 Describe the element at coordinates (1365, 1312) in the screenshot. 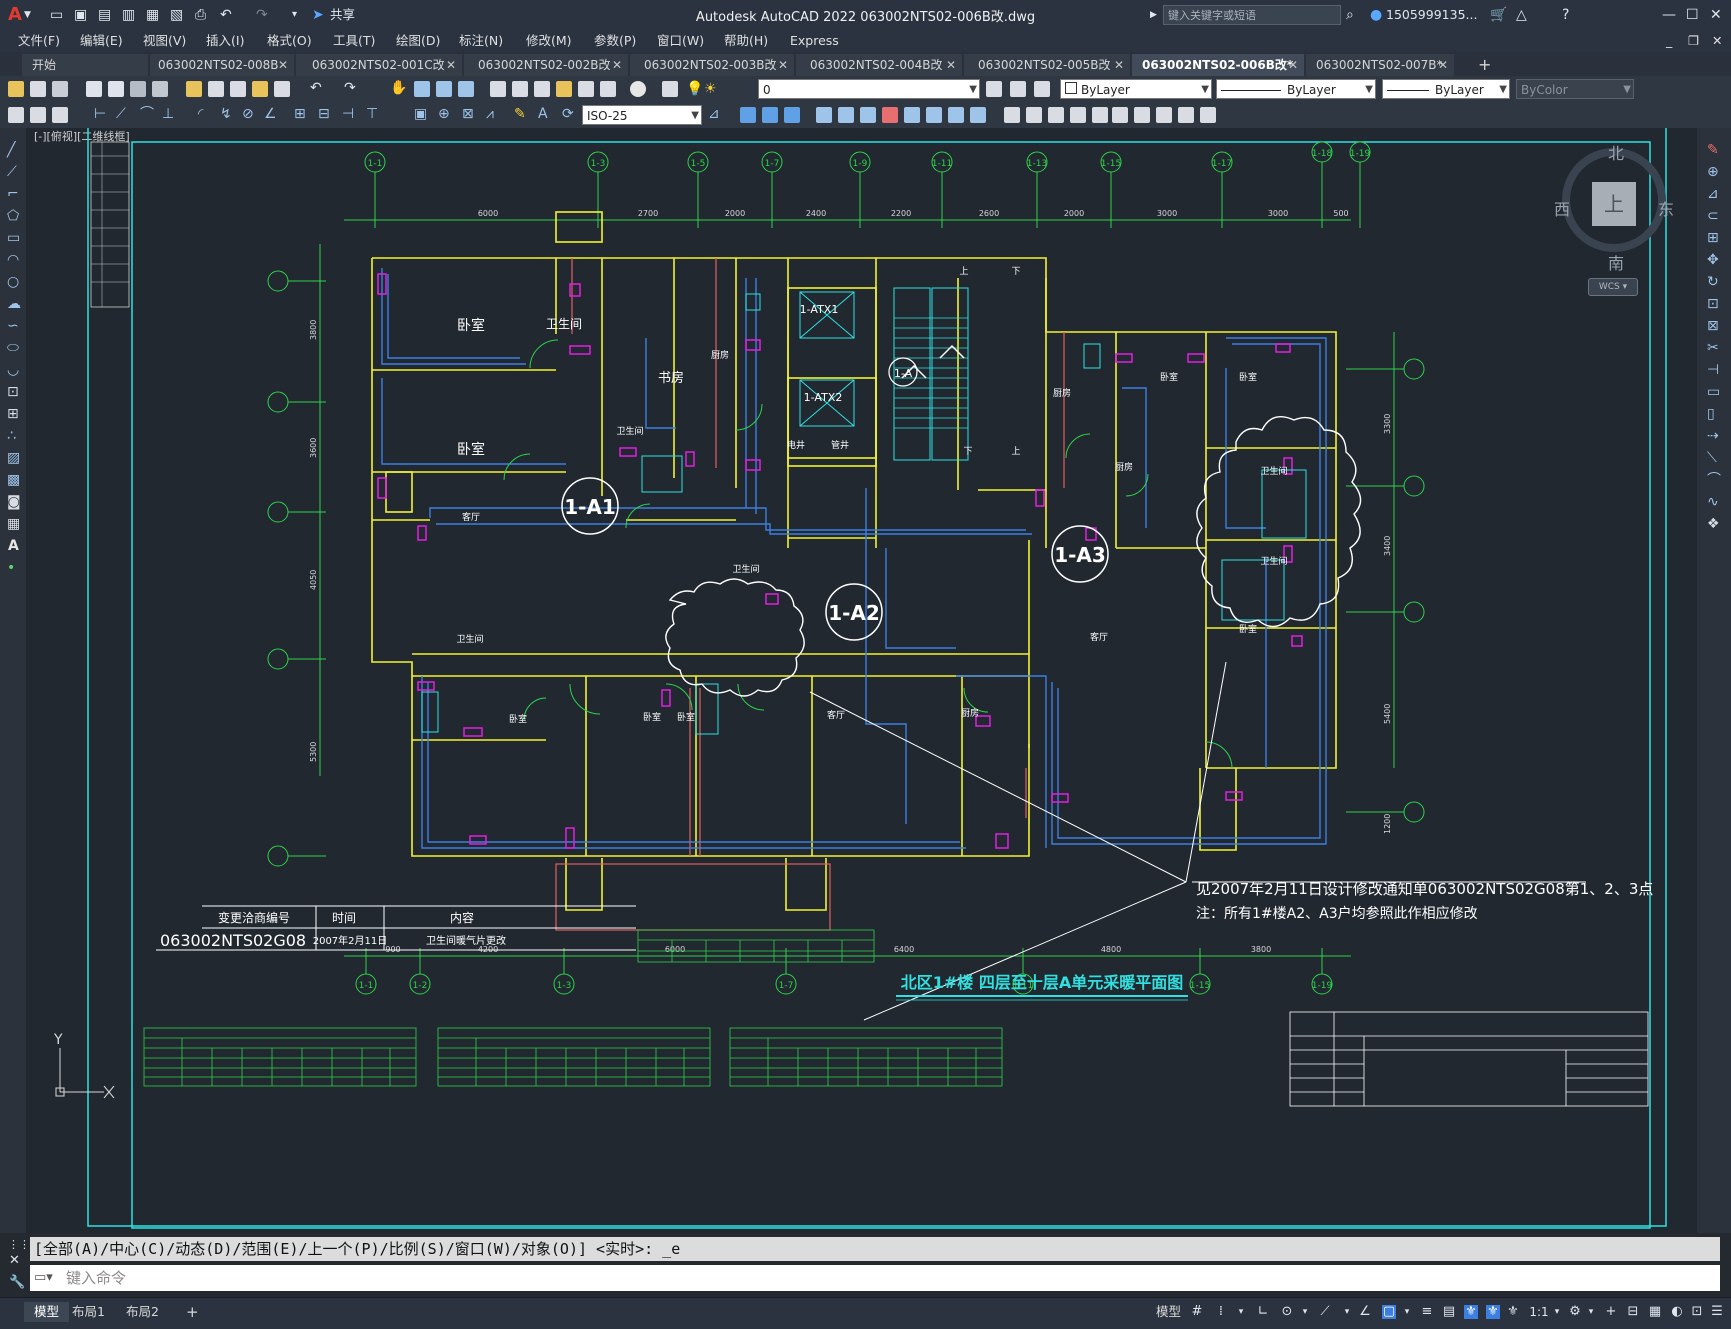

I see `object-snap-tracking-icon: ∠` at that location.